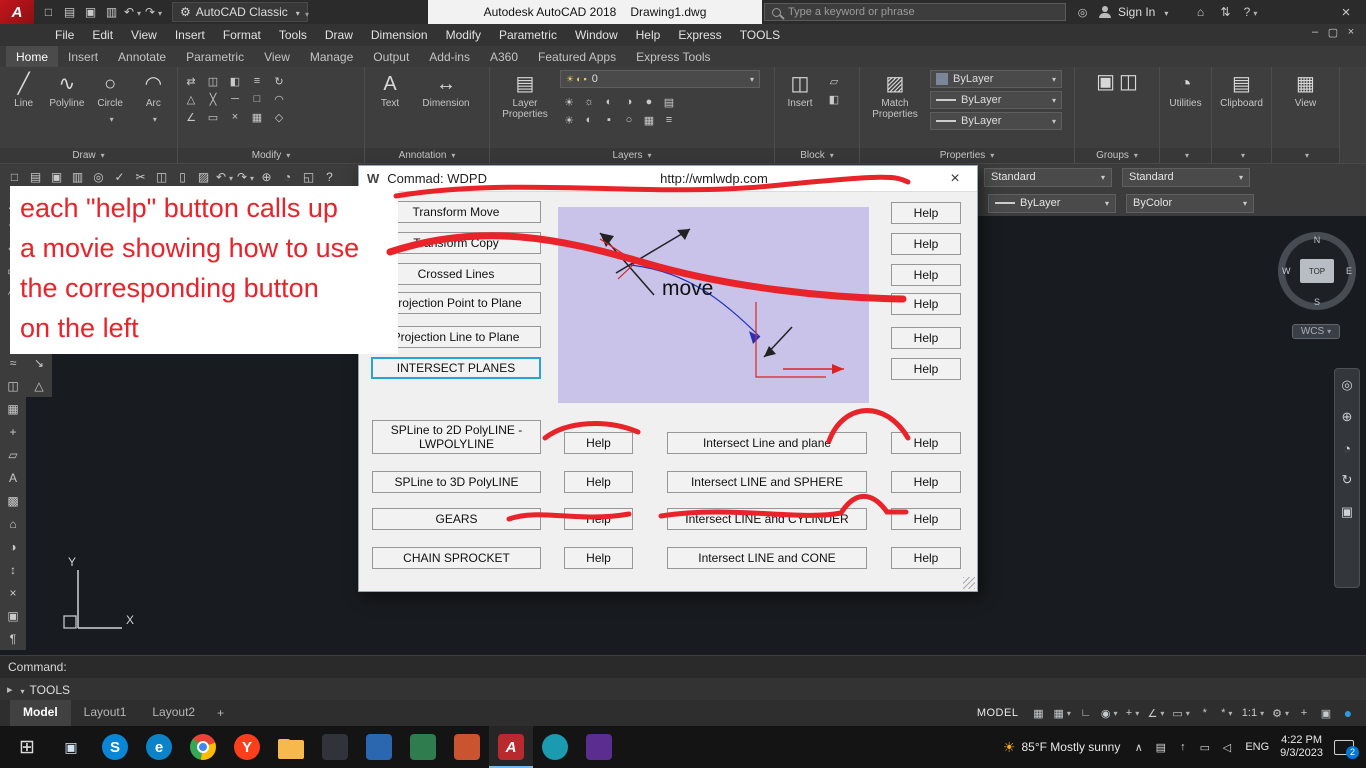 This screenshot has width=1366, height=768. I want to click on move-icon: ⇄, so click(191, 81).